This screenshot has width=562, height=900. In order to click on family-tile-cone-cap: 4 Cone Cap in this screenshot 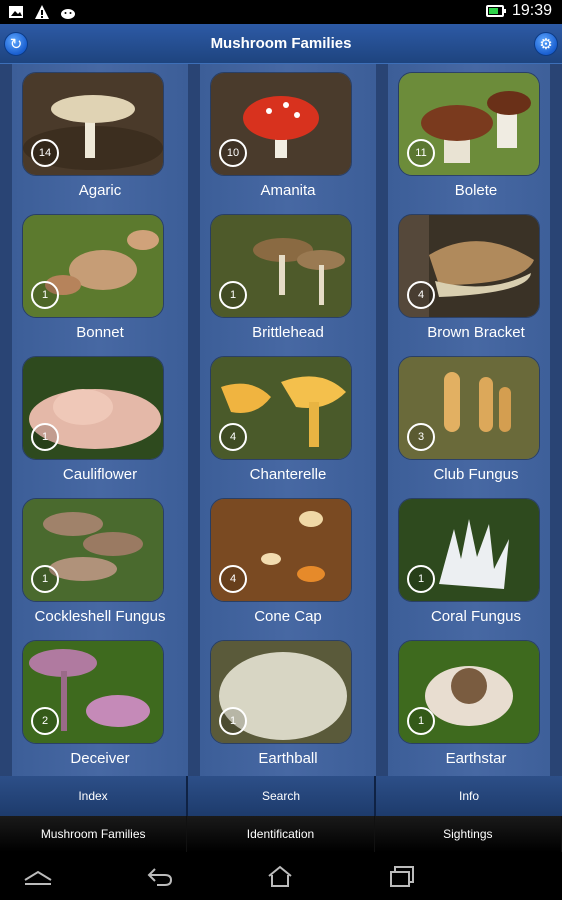, I will do `click(288, 561)`.